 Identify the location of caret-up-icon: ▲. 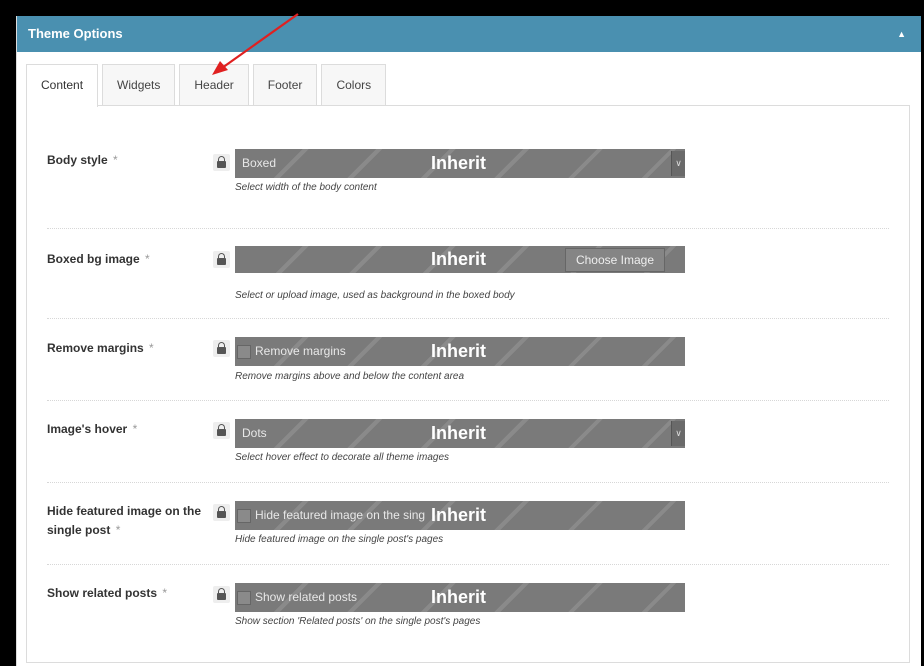
(901, 34).